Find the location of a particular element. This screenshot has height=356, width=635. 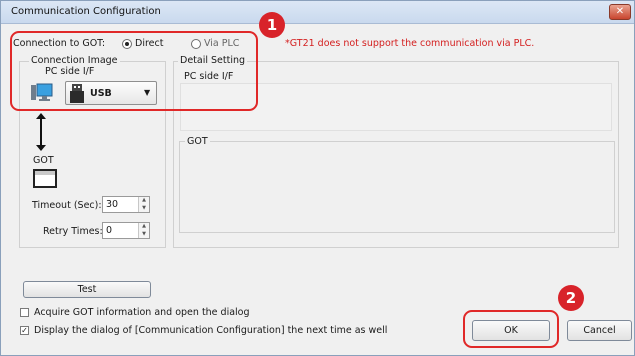

window-title: Communication Configuration is located at coordinates (86, 11).